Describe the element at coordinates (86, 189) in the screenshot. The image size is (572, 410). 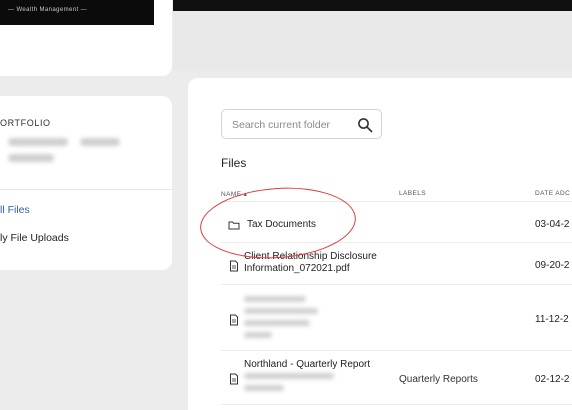
I see `sidebar-divider` at that location.